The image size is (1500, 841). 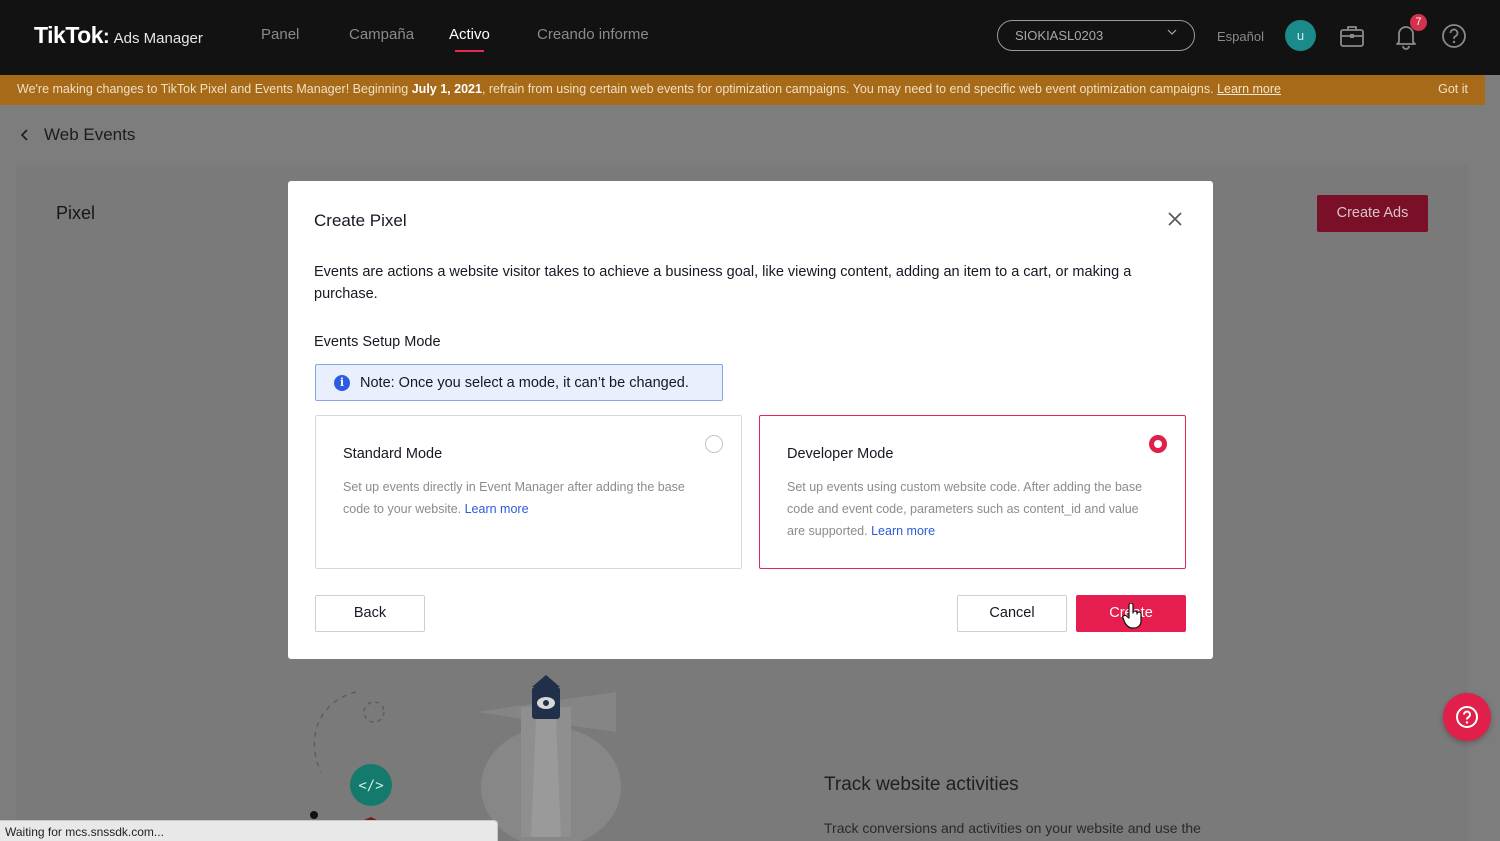 I want to click on track-section-title: Track website activities, so click(x=921, y=784).